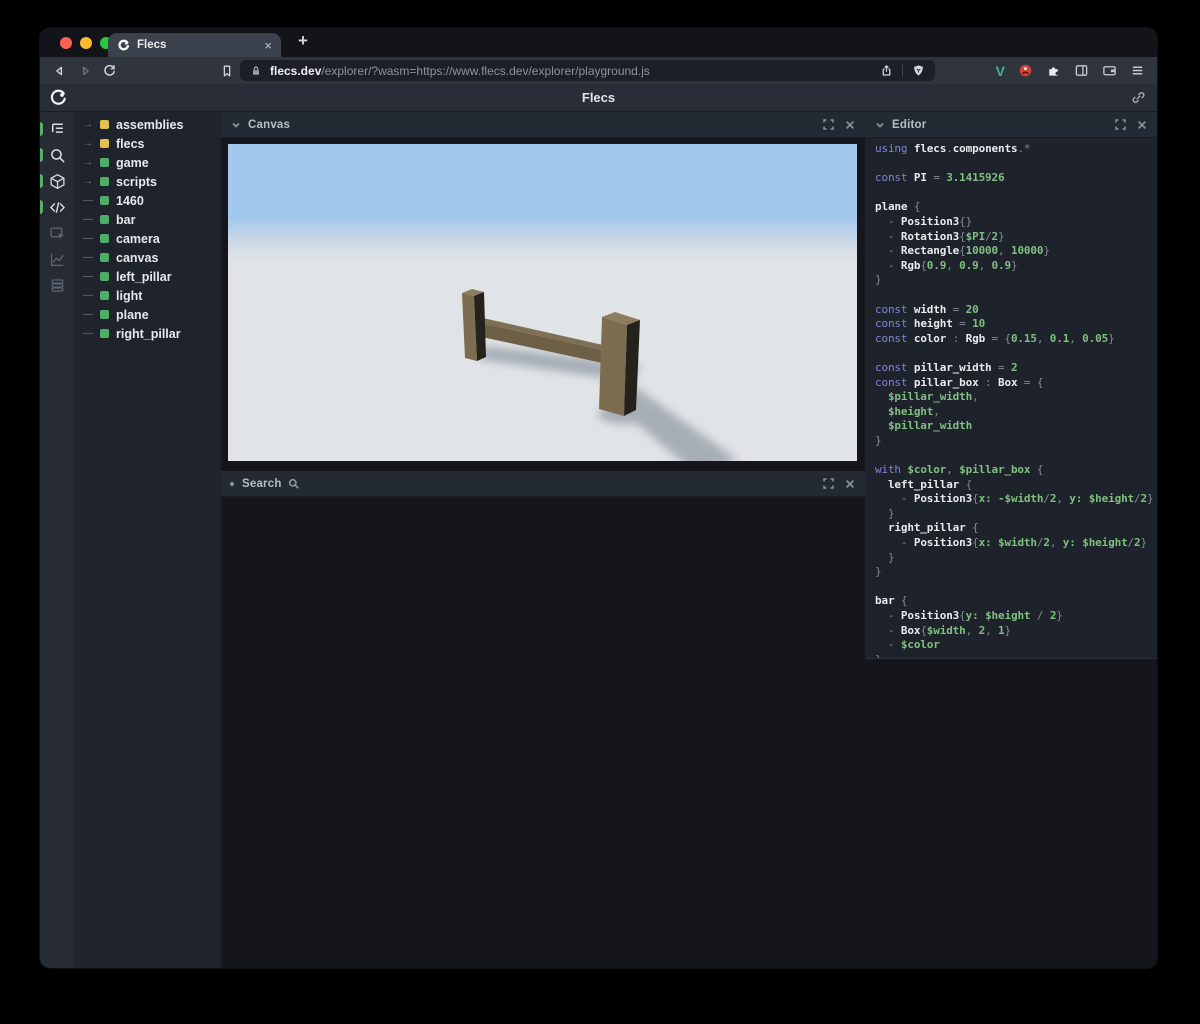 The height and width of the screenshot is (1024, 1200). What do you see at coordinates (1016, 485) in the screenshot?
I see `code-line: left_pillar {` at bounding box center [1016, 485].